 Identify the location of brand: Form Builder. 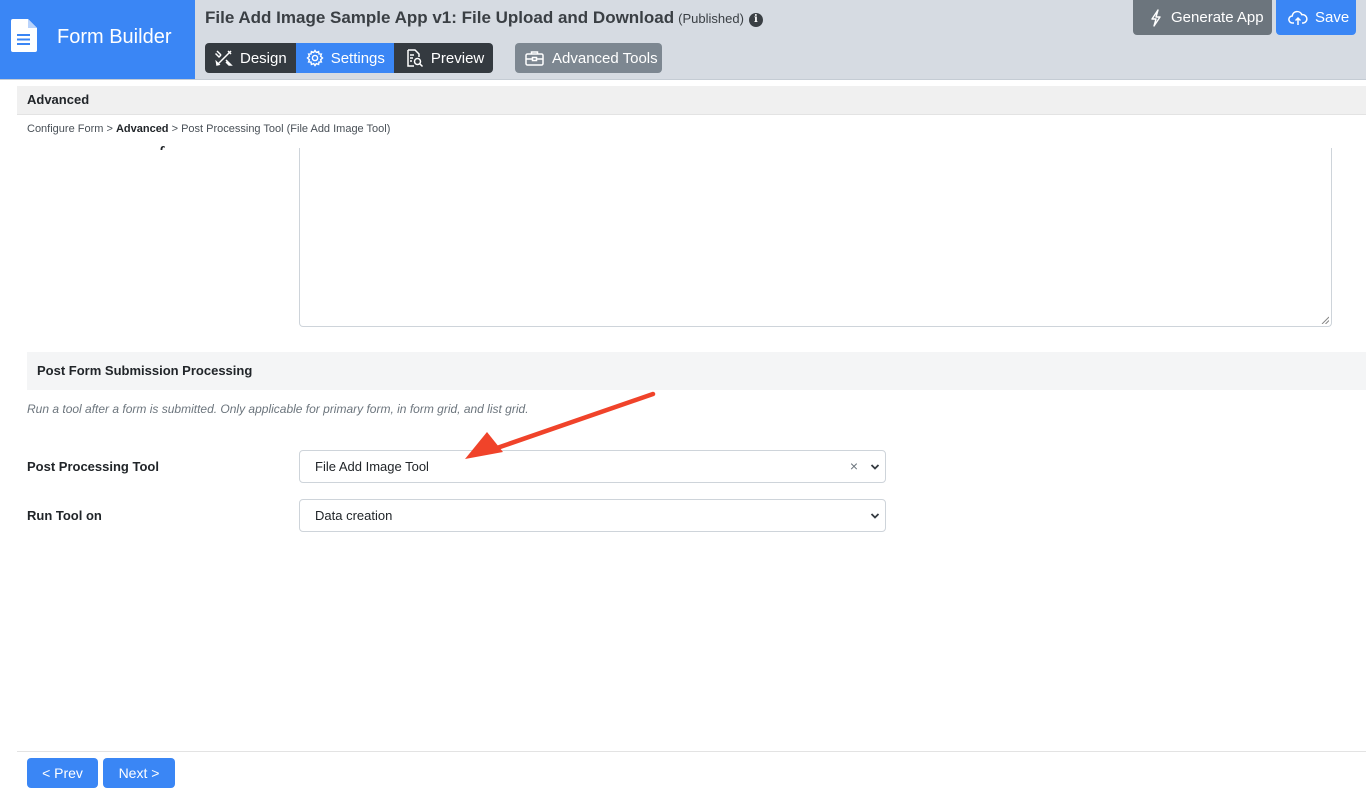
(97, 39).